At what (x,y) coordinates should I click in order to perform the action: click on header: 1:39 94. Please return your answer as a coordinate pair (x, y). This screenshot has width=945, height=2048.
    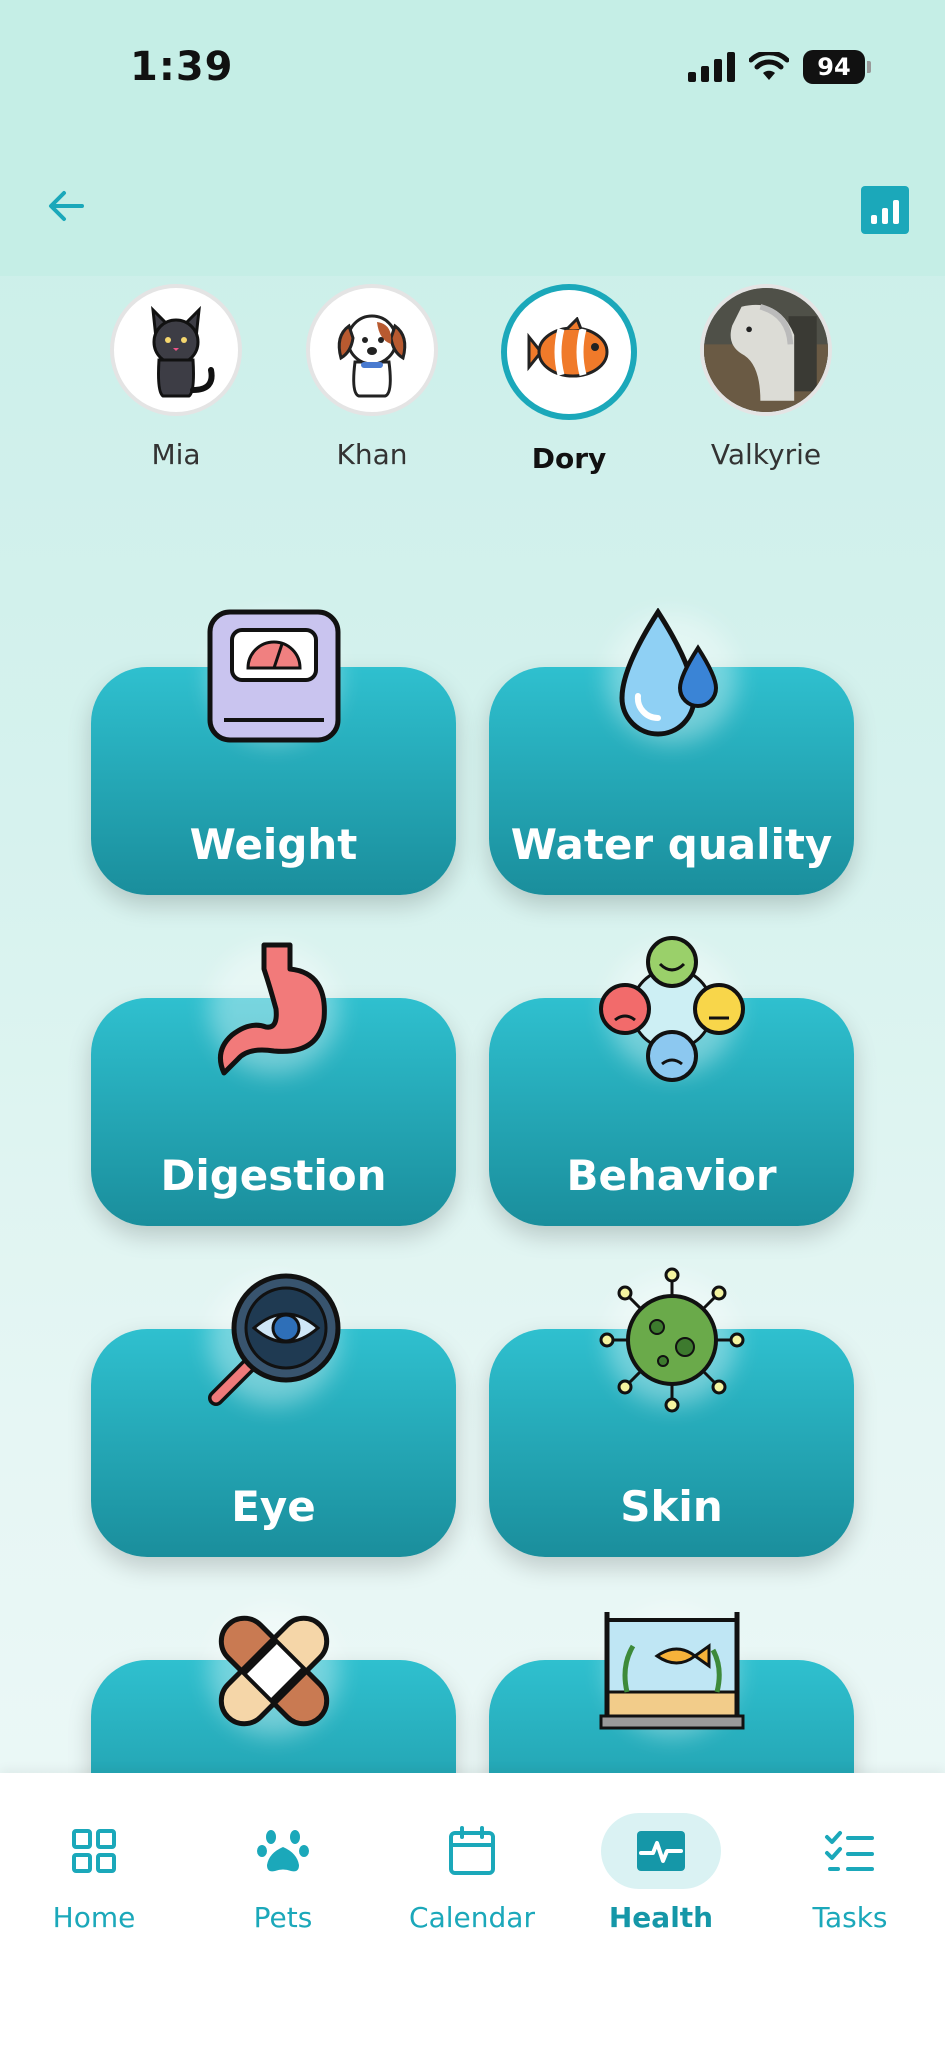
    Looking at the image, I should click on (472, 138).